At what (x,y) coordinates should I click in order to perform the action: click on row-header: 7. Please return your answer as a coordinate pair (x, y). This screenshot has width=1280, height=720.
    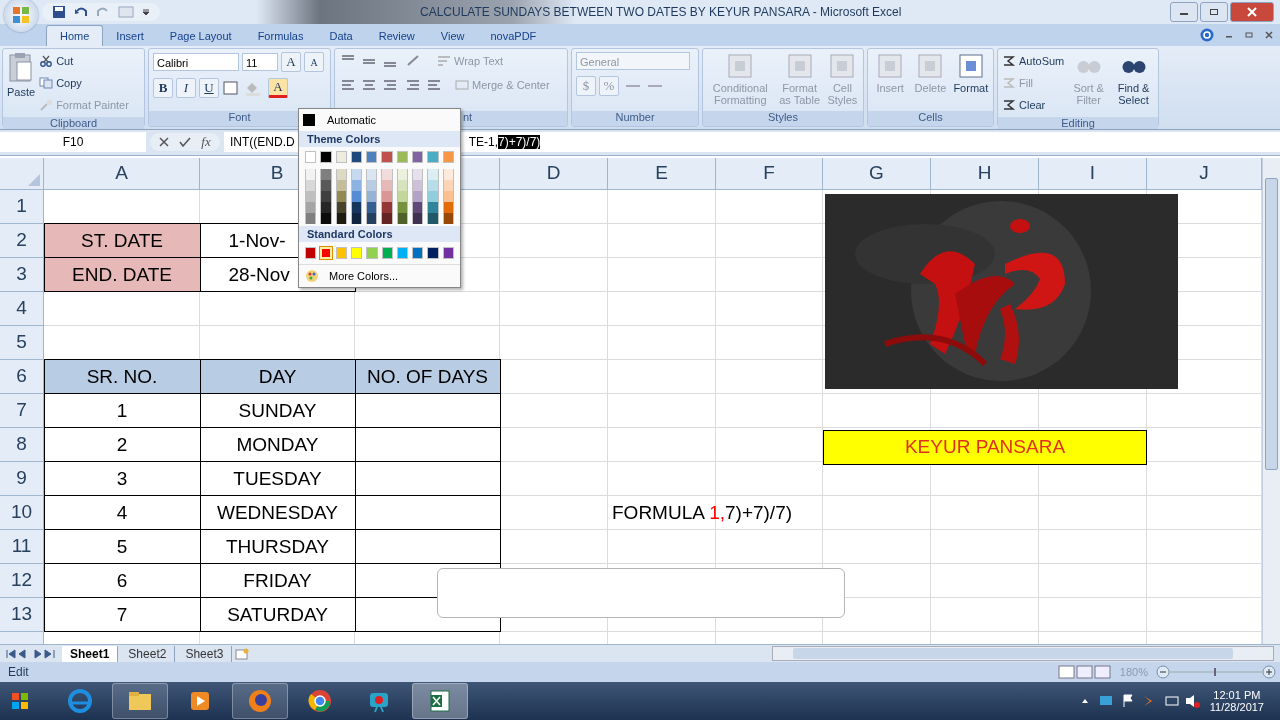
    Looking at the image, I should click on (22, 410).